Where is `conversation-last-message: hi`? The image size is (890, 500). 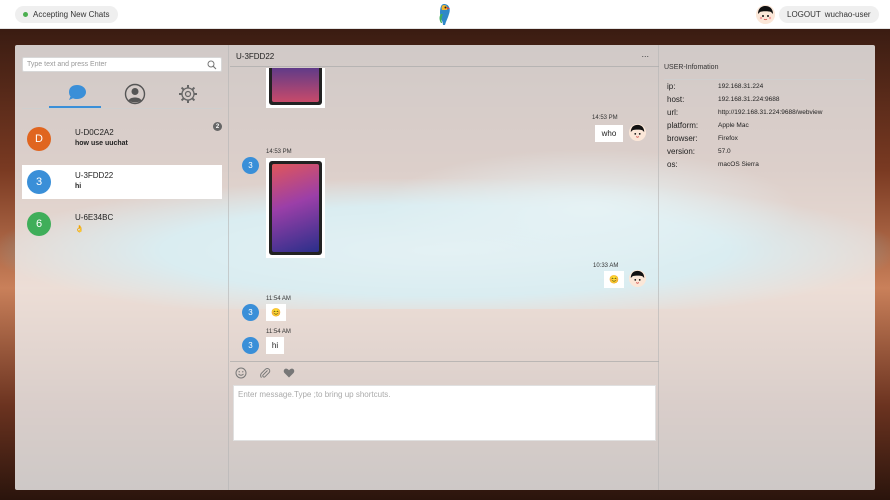 conversation-last-message: hi is located at coordinates (78, 186).